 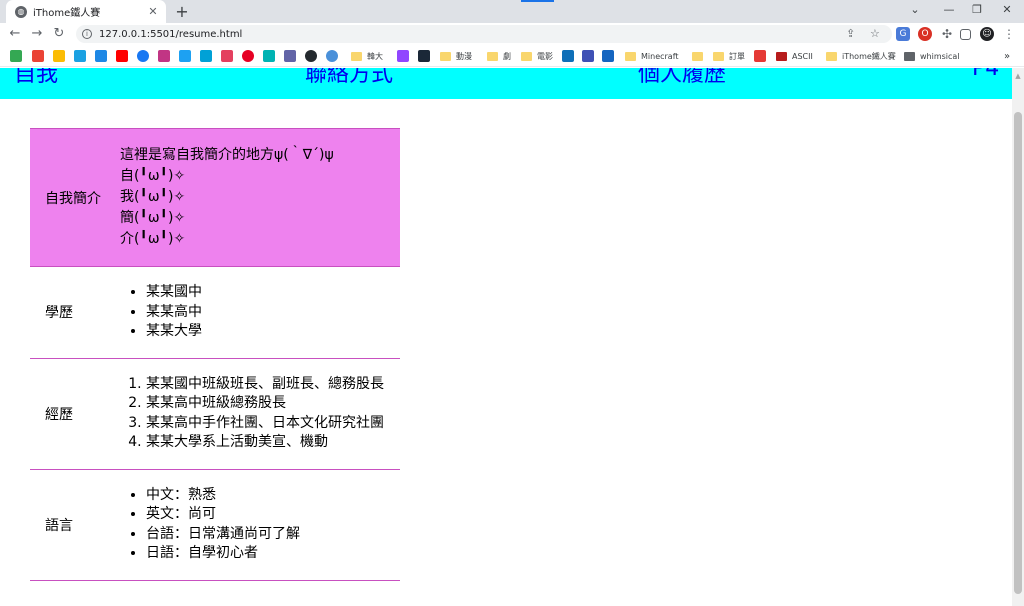 I want to click on education-list-cell: 某某國中 某某高中 某某大學, so click(x=260, y=313).